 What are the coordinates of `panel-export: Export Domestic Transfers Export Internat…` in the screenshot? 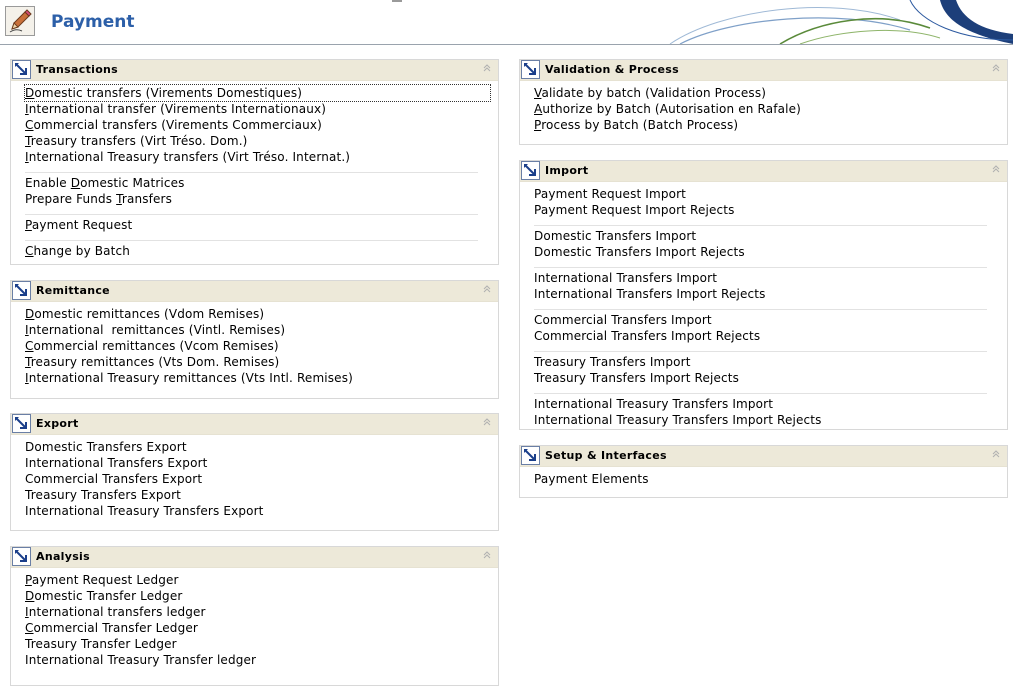 It's located at (254, 472).